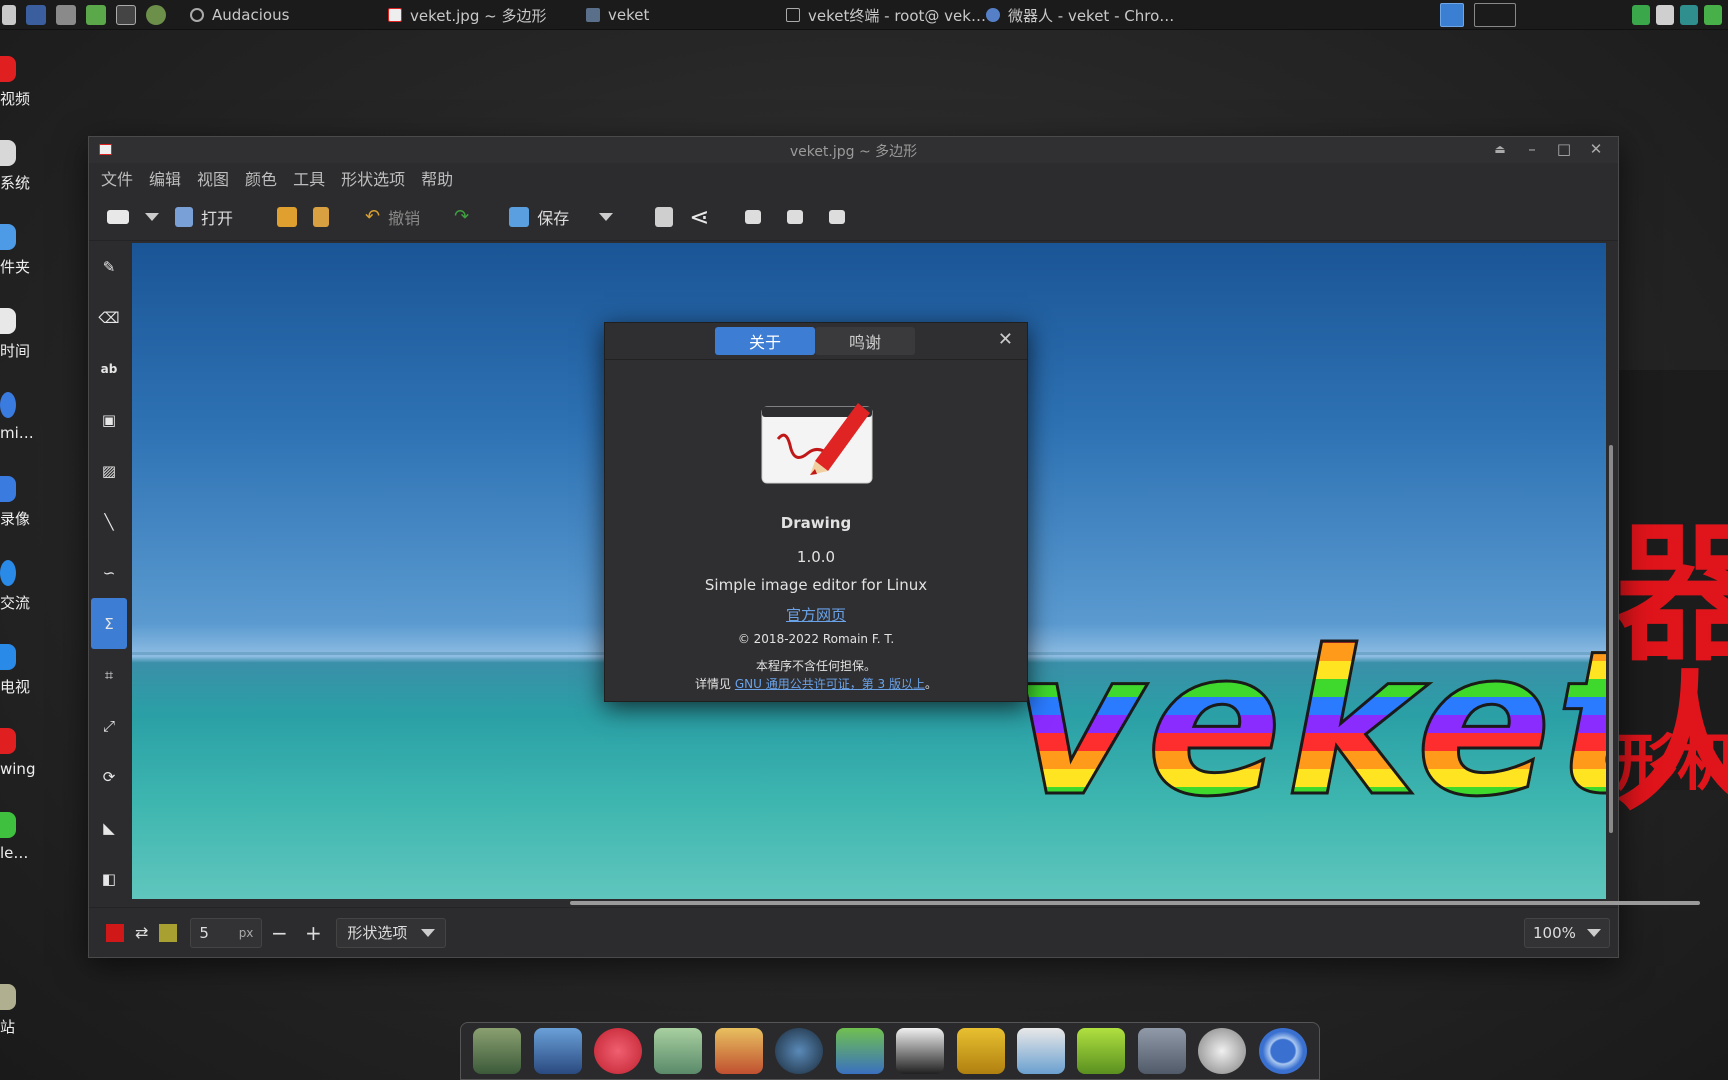 This screenshot has height=1080, width=1728. What do you see at coordinates (1495, 15) in the screenshot?
I see `workspace-2-button` at bounding box center [1495, 15].